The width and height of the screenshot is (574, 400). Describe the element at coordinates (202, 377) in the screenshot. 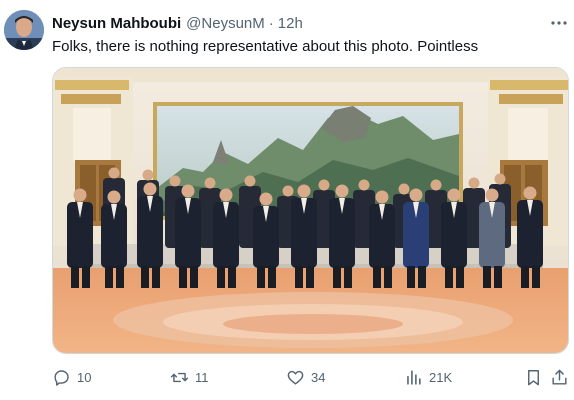

I see `retweet-count: 11` at that location.